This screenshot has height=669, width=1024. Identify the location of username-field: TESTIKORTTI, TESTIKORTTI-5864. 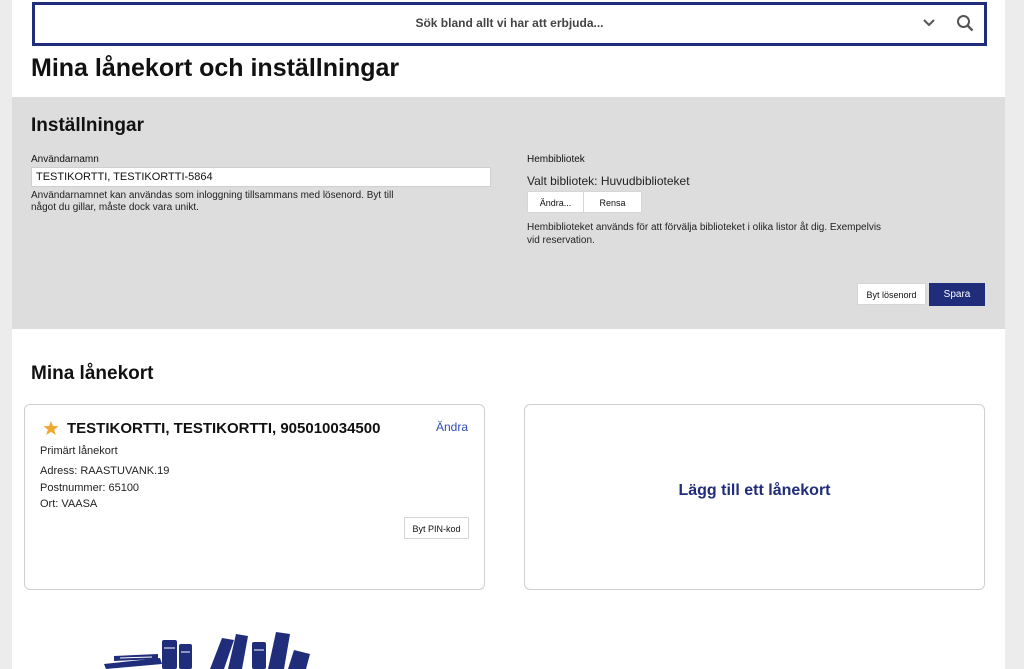
(261, 177).